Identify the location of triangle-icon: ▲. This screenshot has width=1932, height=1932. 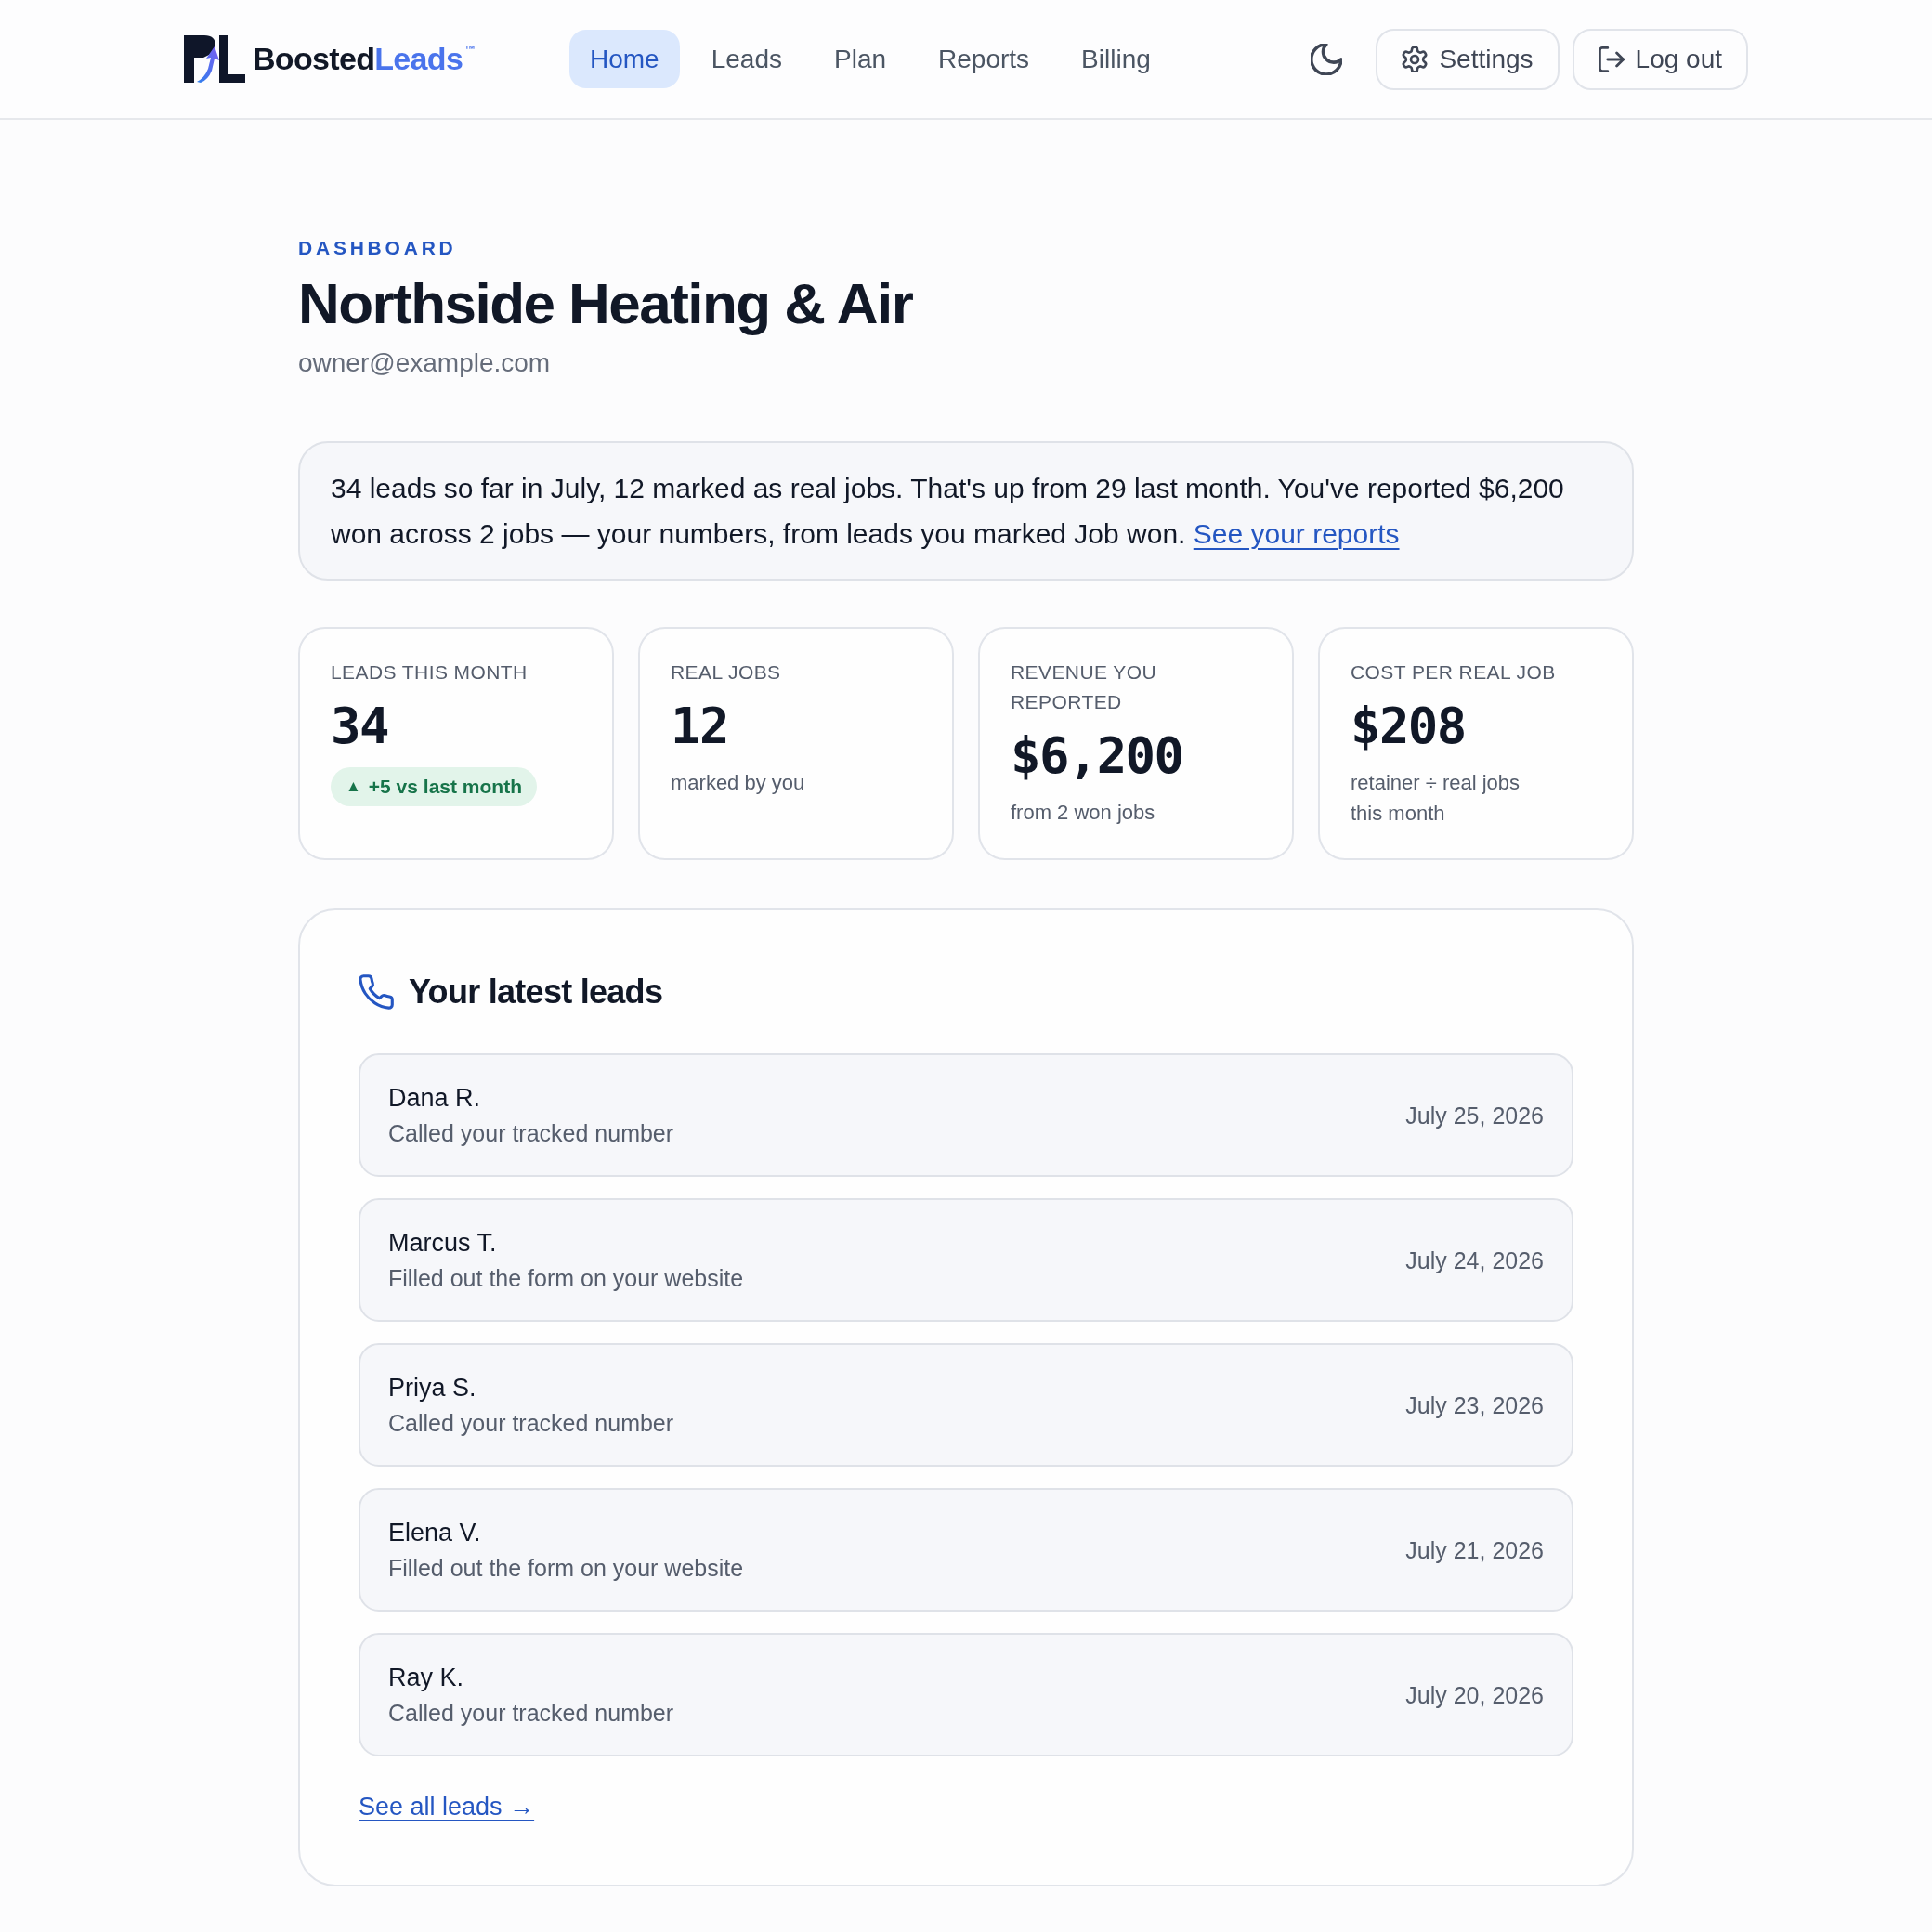
(353, 786).